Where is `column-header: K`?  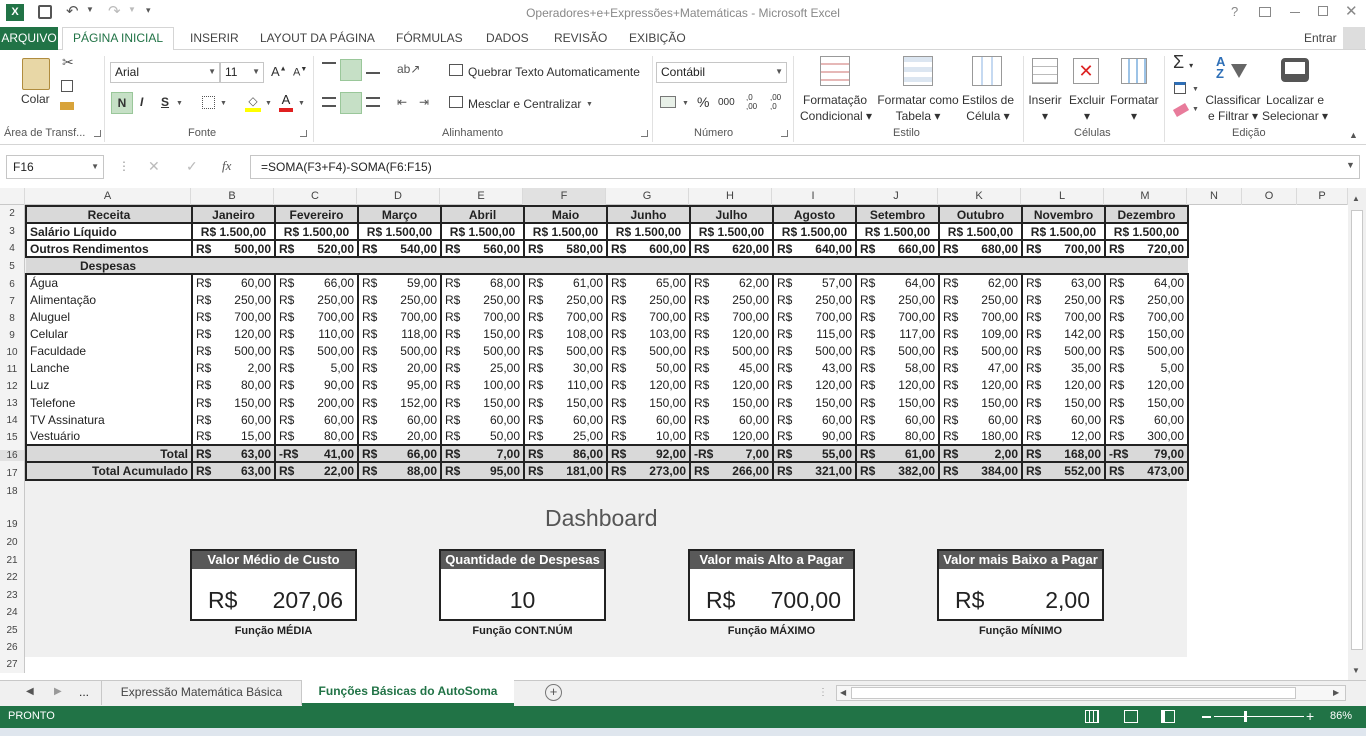 column-header: K is located at coordinates (979, 196).